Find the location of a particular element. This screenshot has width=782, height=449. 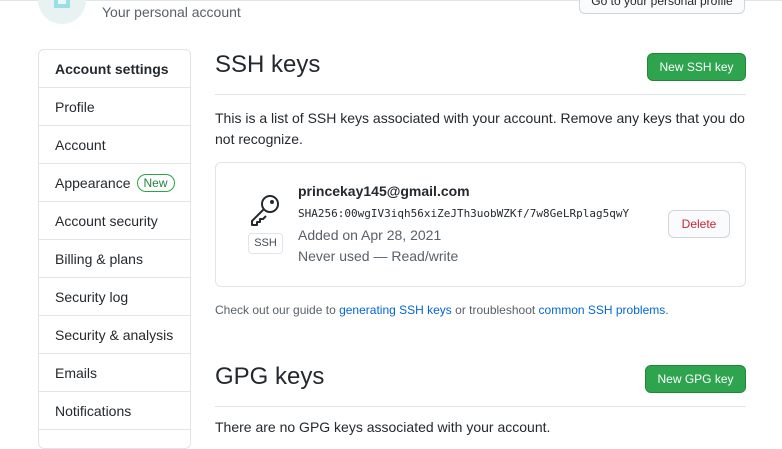

sidebar-item-label: Notifications is located at coordinates (93, 410).